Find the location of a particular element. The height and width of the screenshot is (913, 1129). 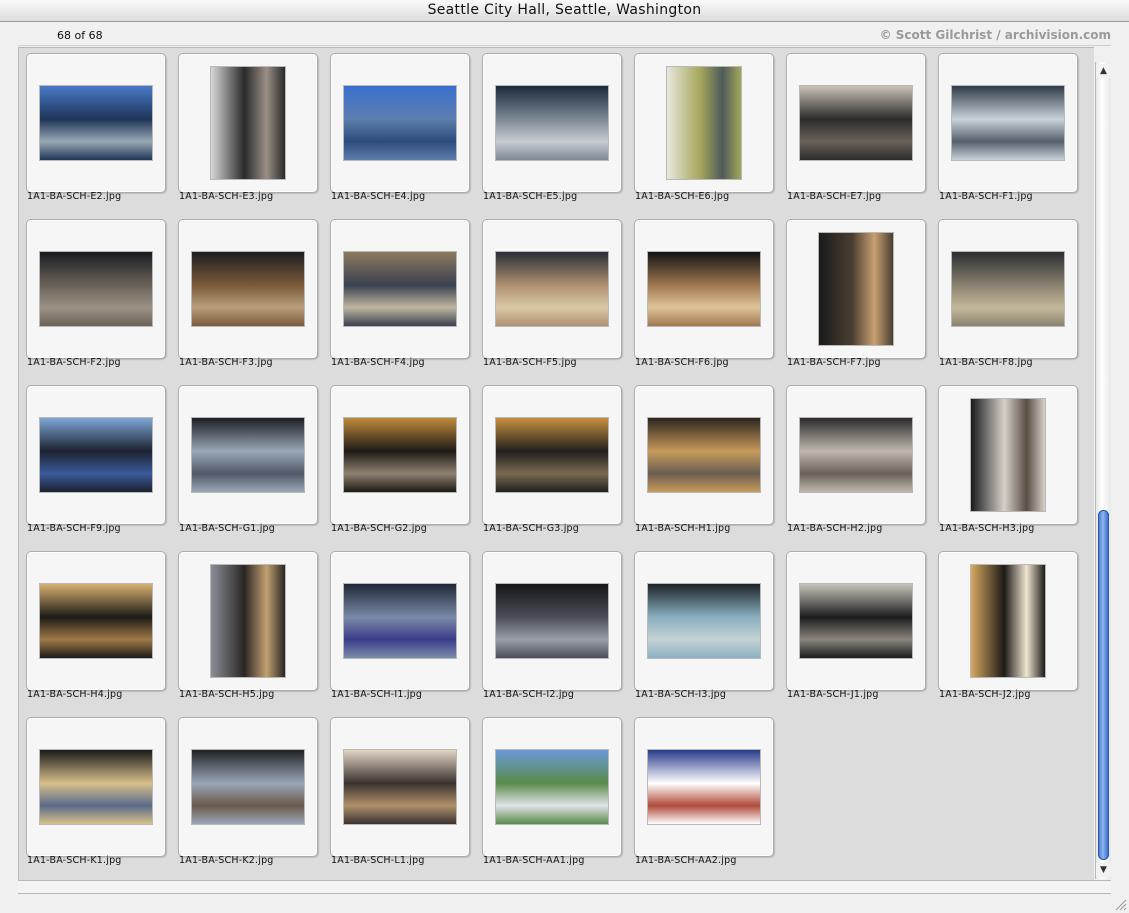

thumbnail-item: 1A1-BA-SCH-H5.jpg is located at coordinates (248, 629).